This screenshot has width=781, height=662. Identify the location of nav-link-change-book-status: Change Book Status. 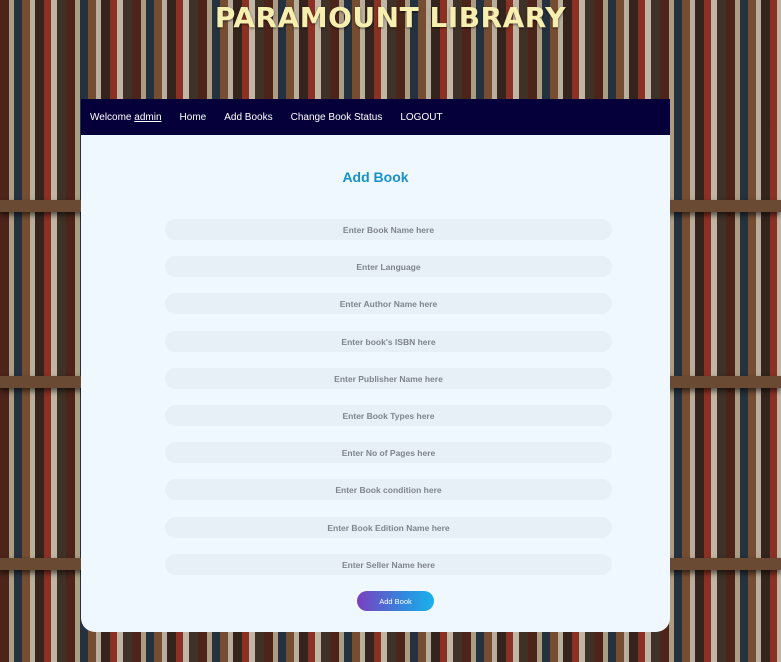
(337, 117).